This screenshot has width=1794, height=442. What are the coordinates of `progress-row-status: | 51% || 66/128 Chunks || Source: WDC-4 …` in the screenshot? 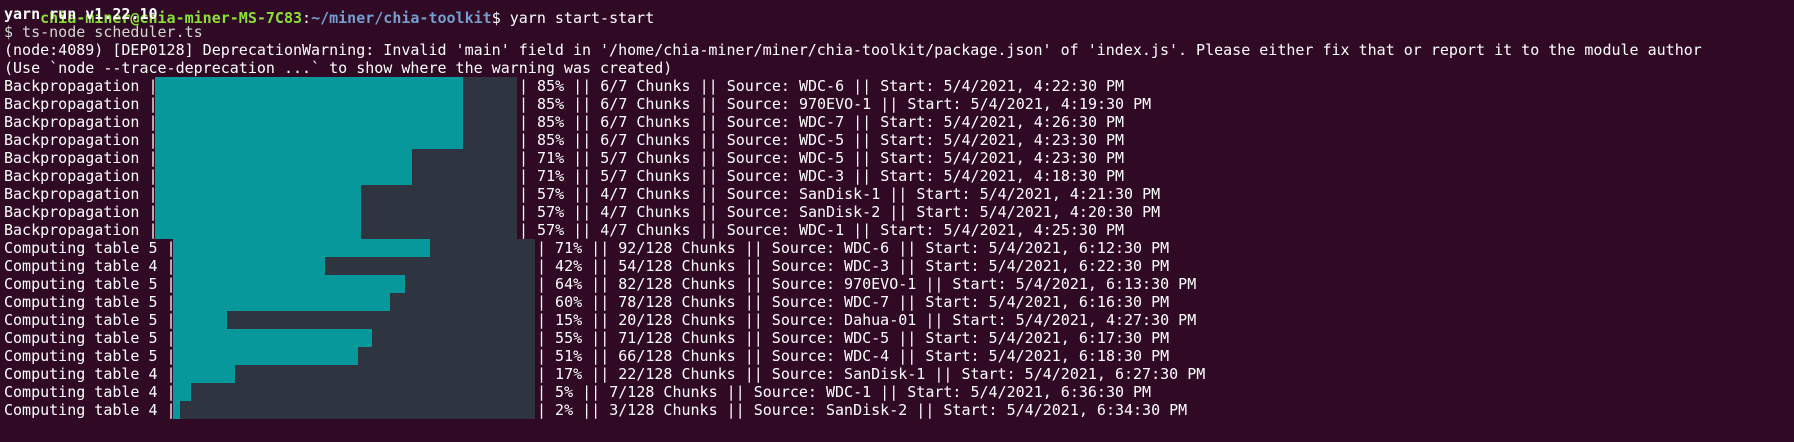 It's located at (853, 356).